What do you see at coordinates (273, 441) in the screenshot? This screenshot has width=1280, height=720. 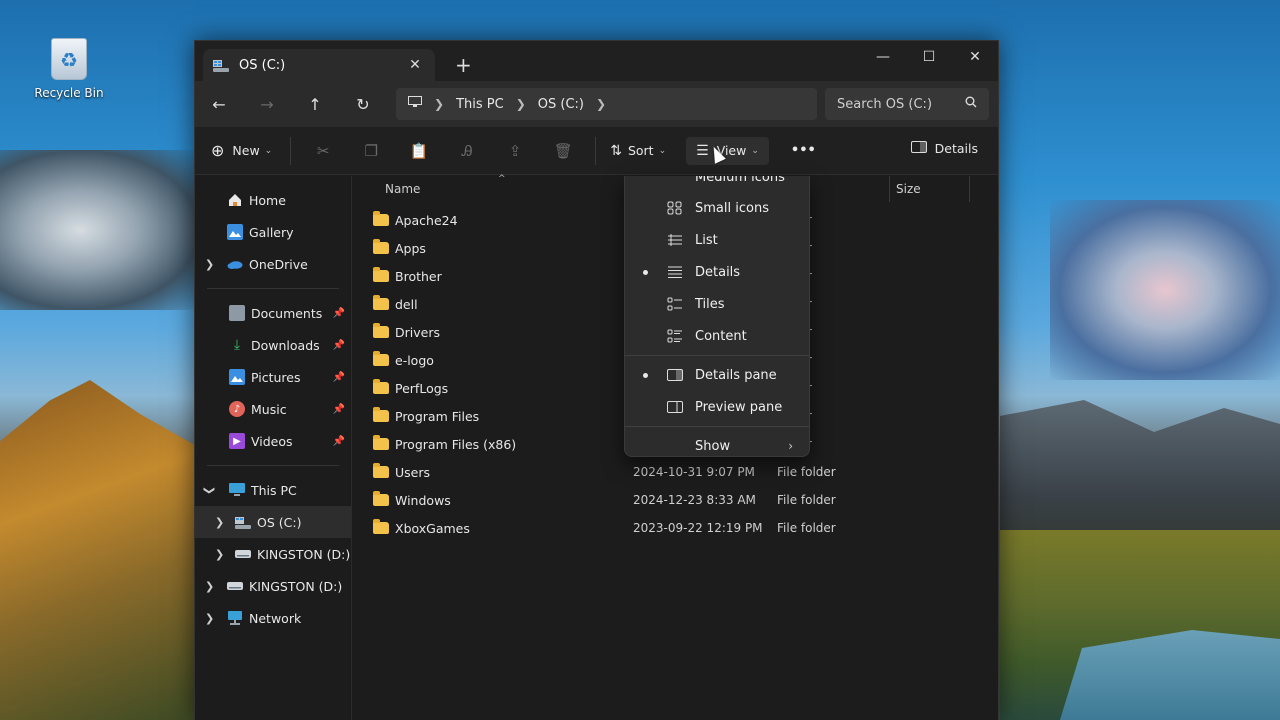 I see `sidebar-item-videos: ▶ Videos 📌` at bounding box center [273, 441].